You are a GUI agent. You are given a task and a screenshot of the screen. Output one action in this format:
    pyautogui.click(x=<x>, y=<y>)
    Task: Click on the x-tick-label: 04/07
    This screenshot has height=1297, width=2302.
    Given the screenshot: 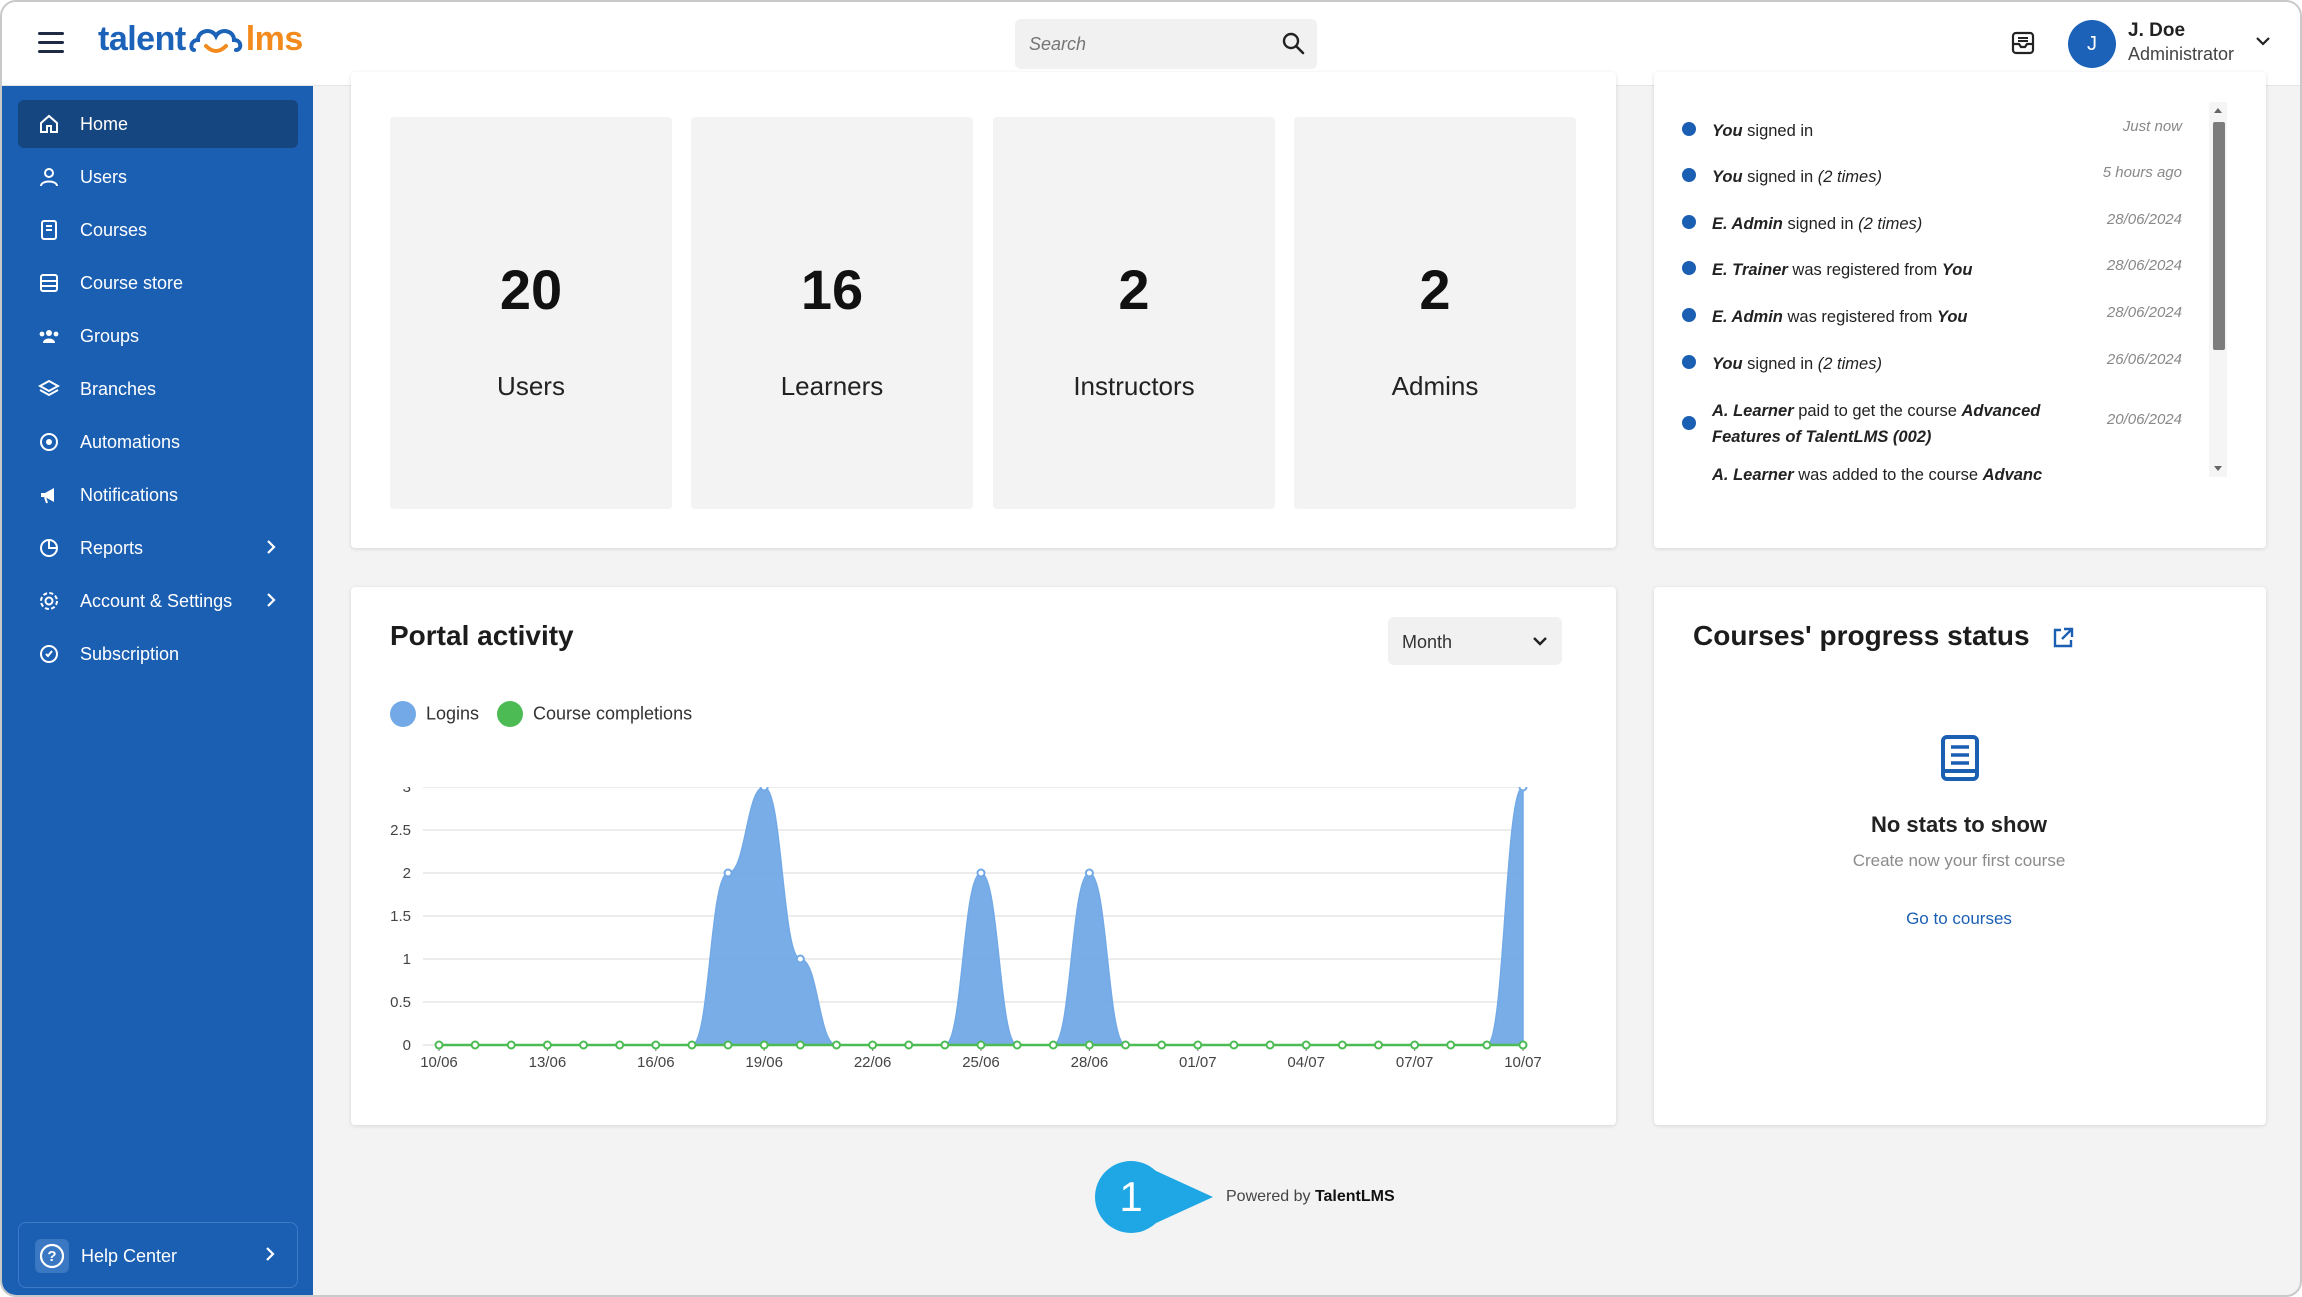 What is the action you would take?
    pyautogui.click(x=1306, y=1062)
    